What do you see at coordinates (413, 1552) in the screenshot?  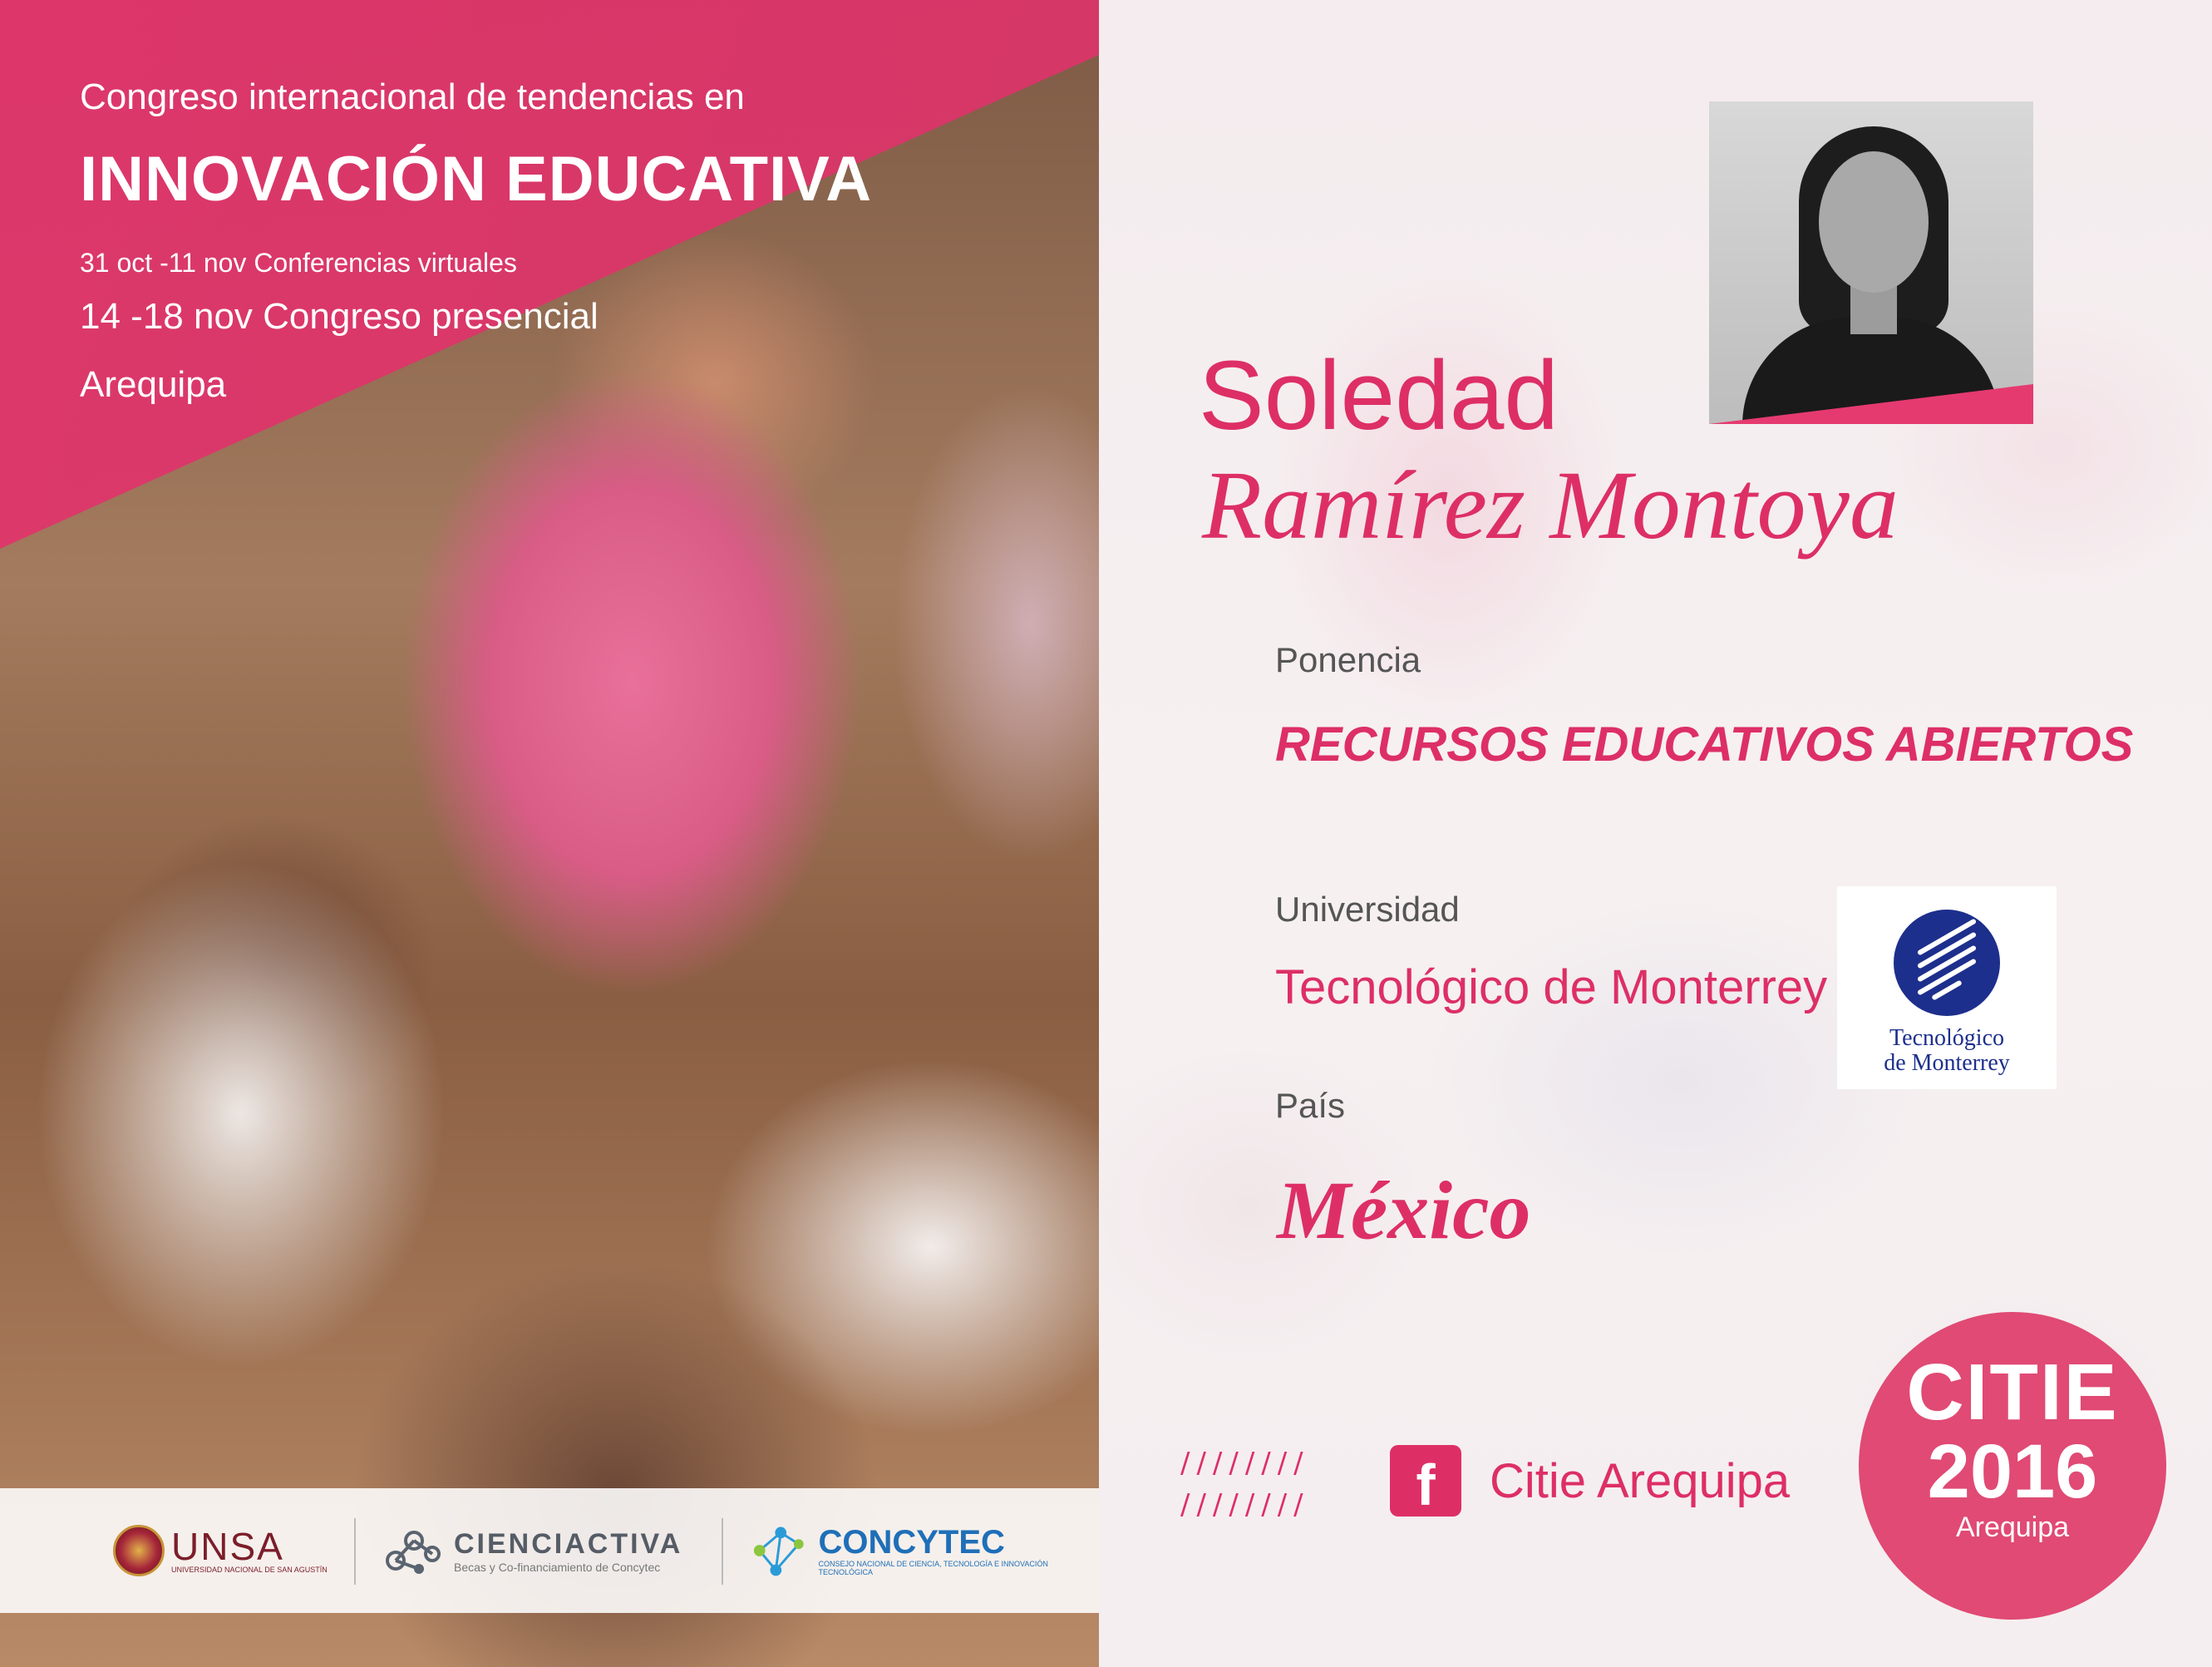 I see `molecule-icon` at bounding box center [413, 1552].